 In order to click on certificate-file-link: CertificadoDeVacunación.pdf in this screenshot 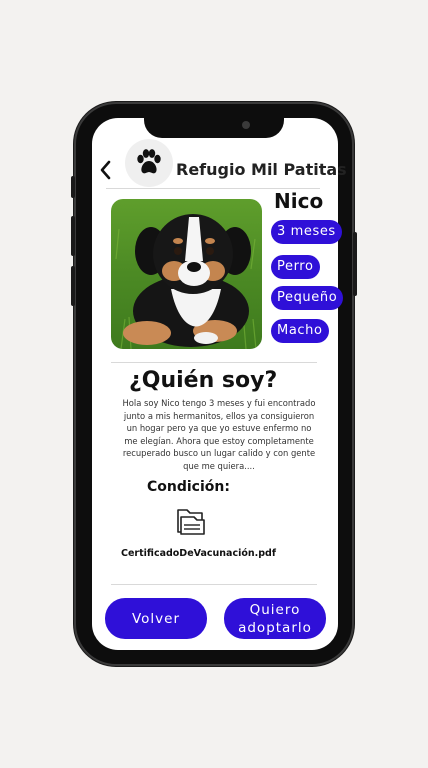, I will do `click(198, 553)`.